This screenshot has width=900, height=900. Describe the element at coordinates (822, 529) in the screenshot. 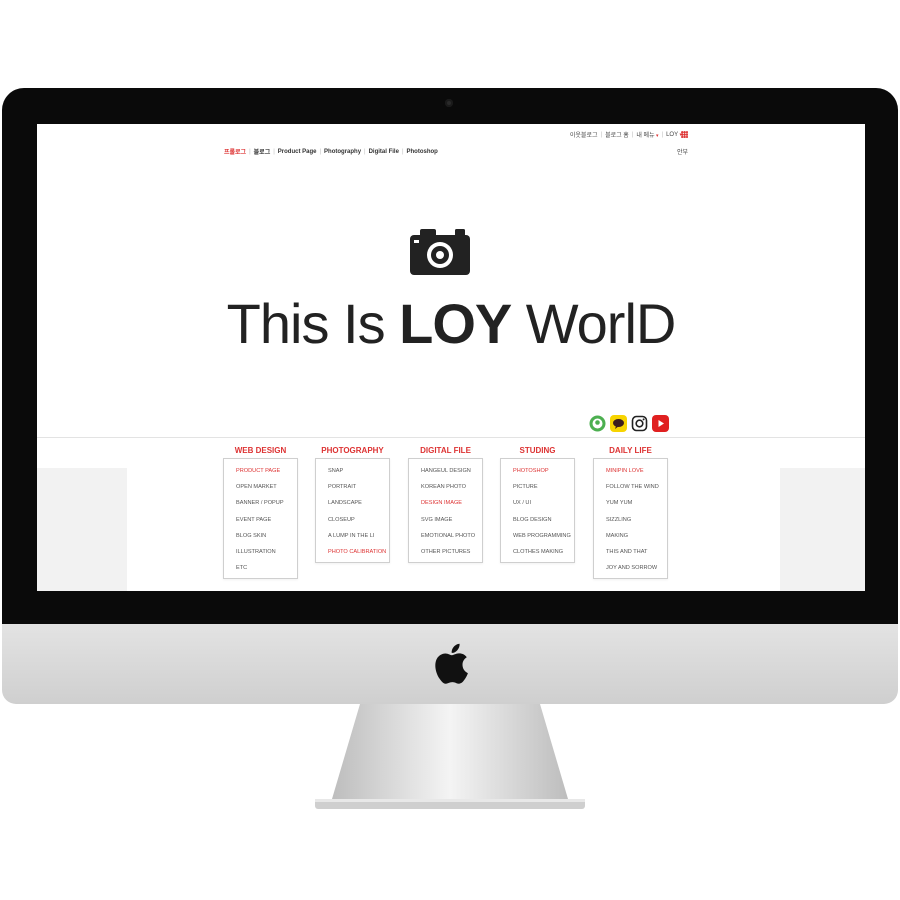

I see `menu-side-right` at that location.